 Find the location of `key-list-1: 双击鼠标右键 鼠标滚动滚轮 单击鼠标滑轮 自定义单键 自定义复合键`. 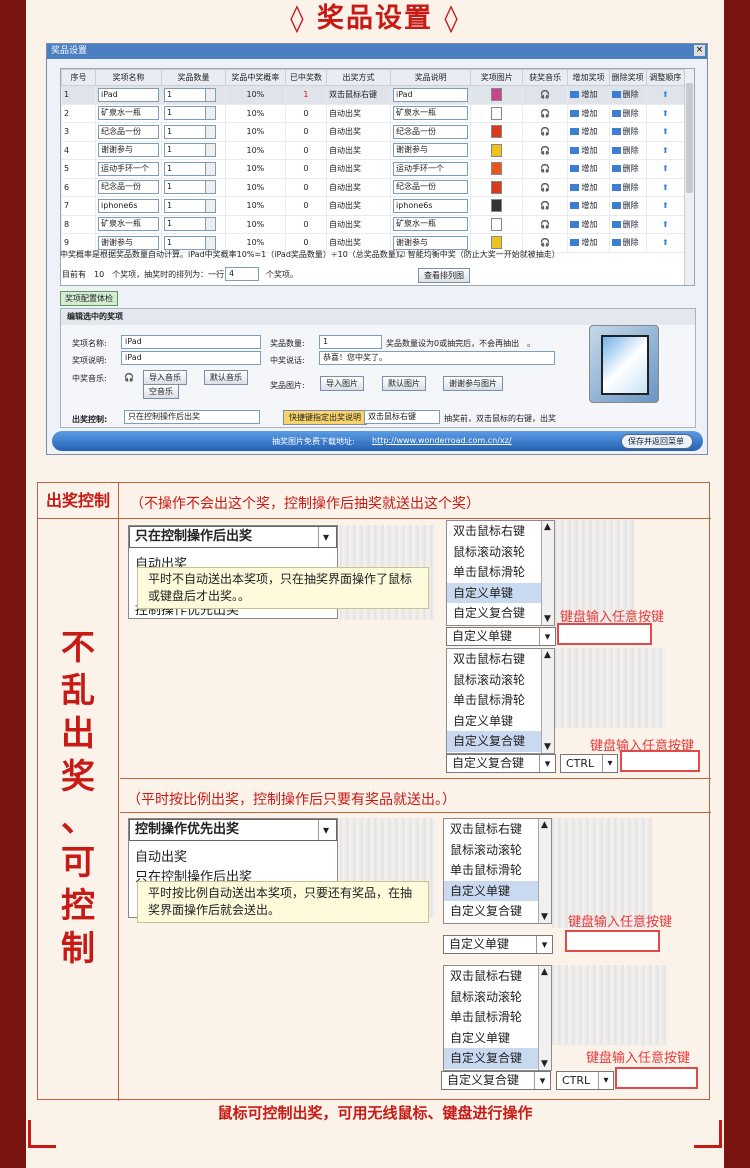

key-list-1: 双击鼠标右键 鼠标滚动滚轮 单击鼠标滑轮 自定义单键 自定义复合键 is located at coordinates (500, 573).